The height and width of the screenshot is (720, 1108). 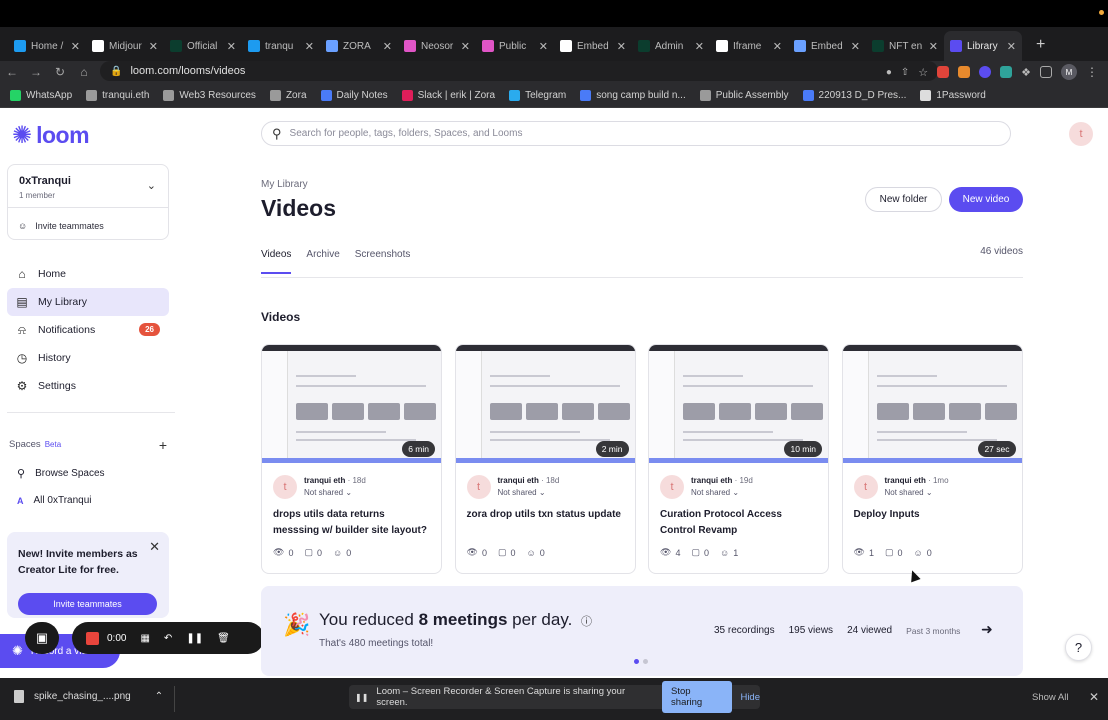 I want to click on undo-icon: ↶, so click(x=168, y=638).